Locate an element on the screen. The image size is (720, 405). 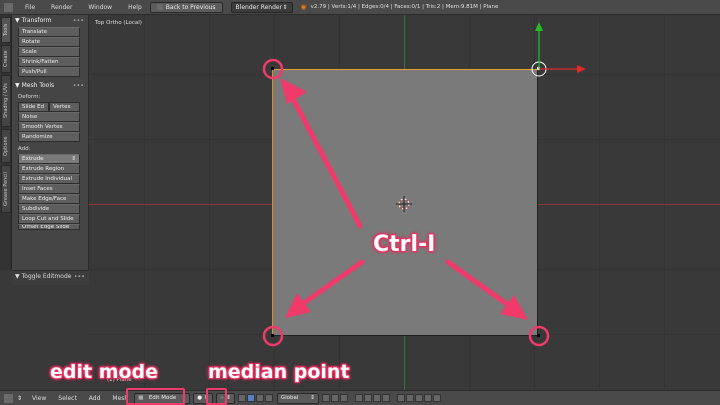
extrude-individual-button: Extrude Individual is located at coordinates (49, 179).